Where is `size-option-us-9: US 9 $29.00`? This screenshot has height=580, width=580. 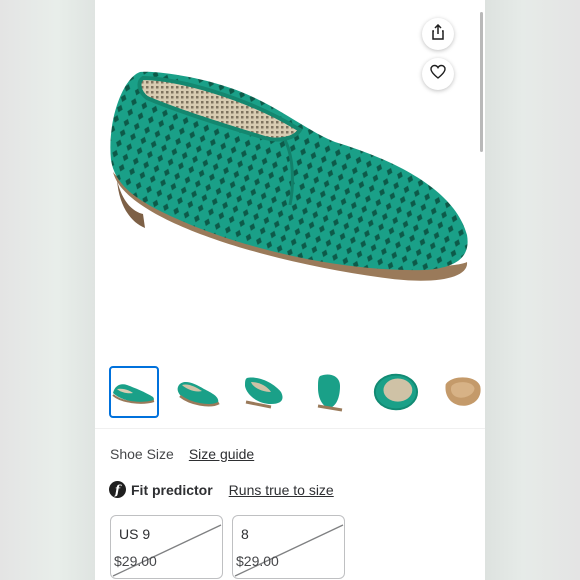
size-option-us-9: US 9 $29.00 is located at coordinates (166, 547).